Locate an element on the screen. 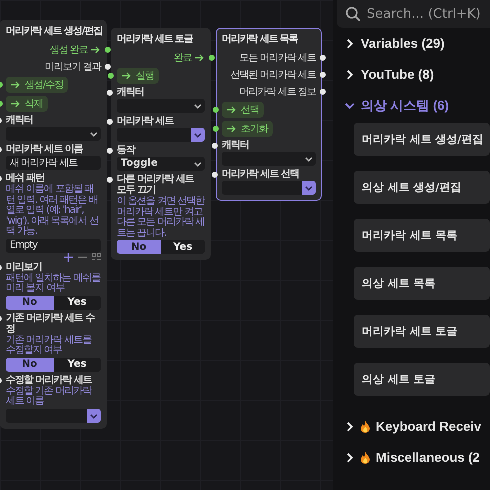  output-label: 모든 머리카락 세트 is located at coordinates (278, 58).